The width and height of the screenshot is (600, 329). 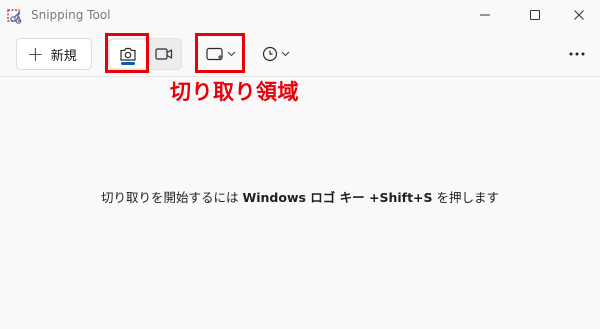 I want to click on delay-dropdown, so click(x=276, y=54).